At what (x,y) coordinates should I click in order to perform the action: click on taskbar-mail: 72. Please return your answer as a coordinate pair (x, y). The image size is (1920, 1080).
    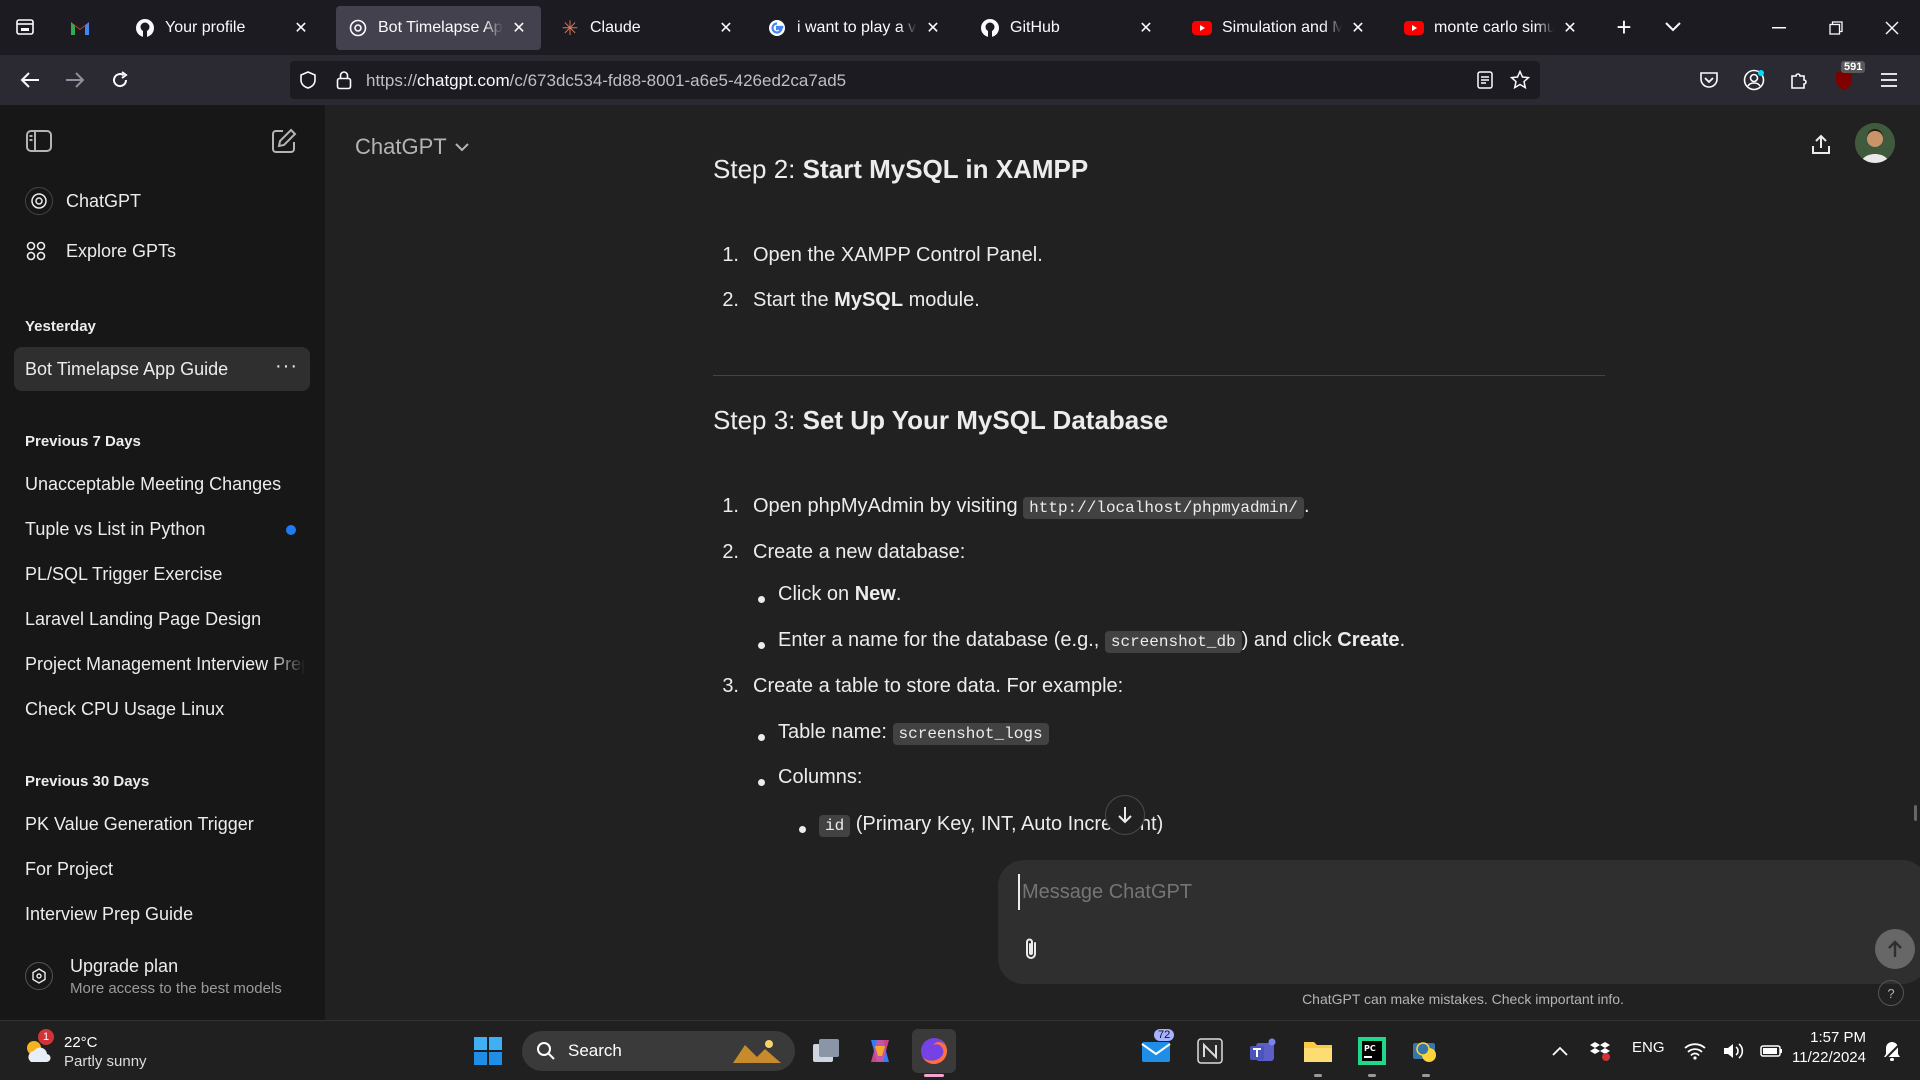
    Looking at the image, I should click on (1156, 1051).